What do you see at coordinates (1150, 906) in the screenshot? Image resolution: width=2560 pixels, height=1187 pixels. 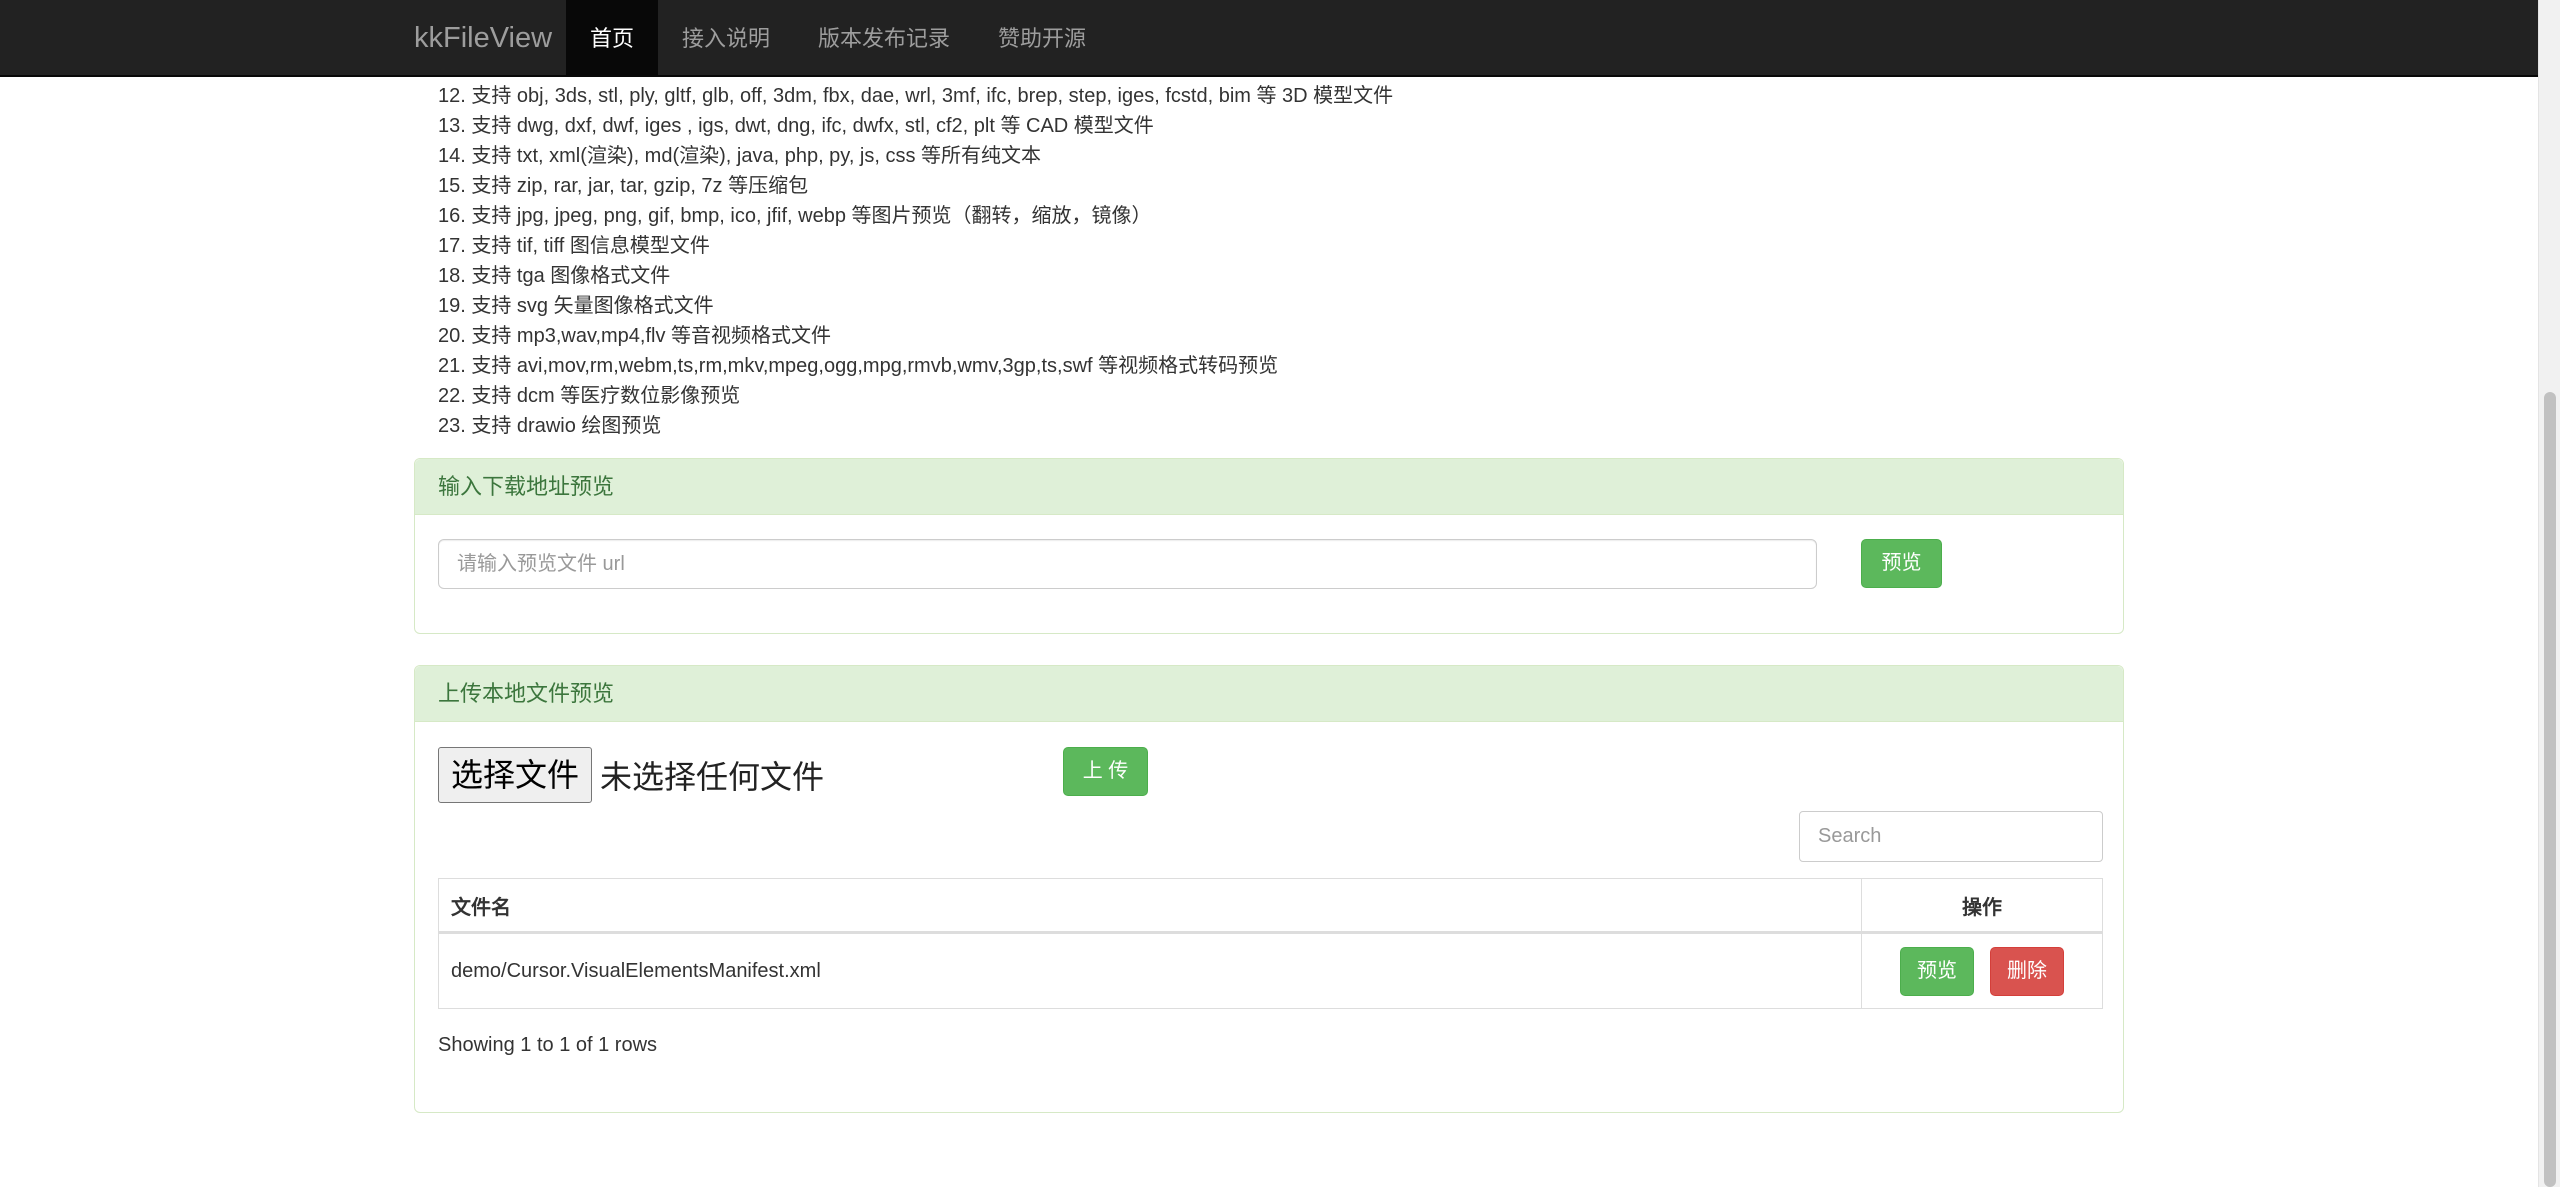 I see `column-header-filename: 文件名` at bounding box center [1150, 906].